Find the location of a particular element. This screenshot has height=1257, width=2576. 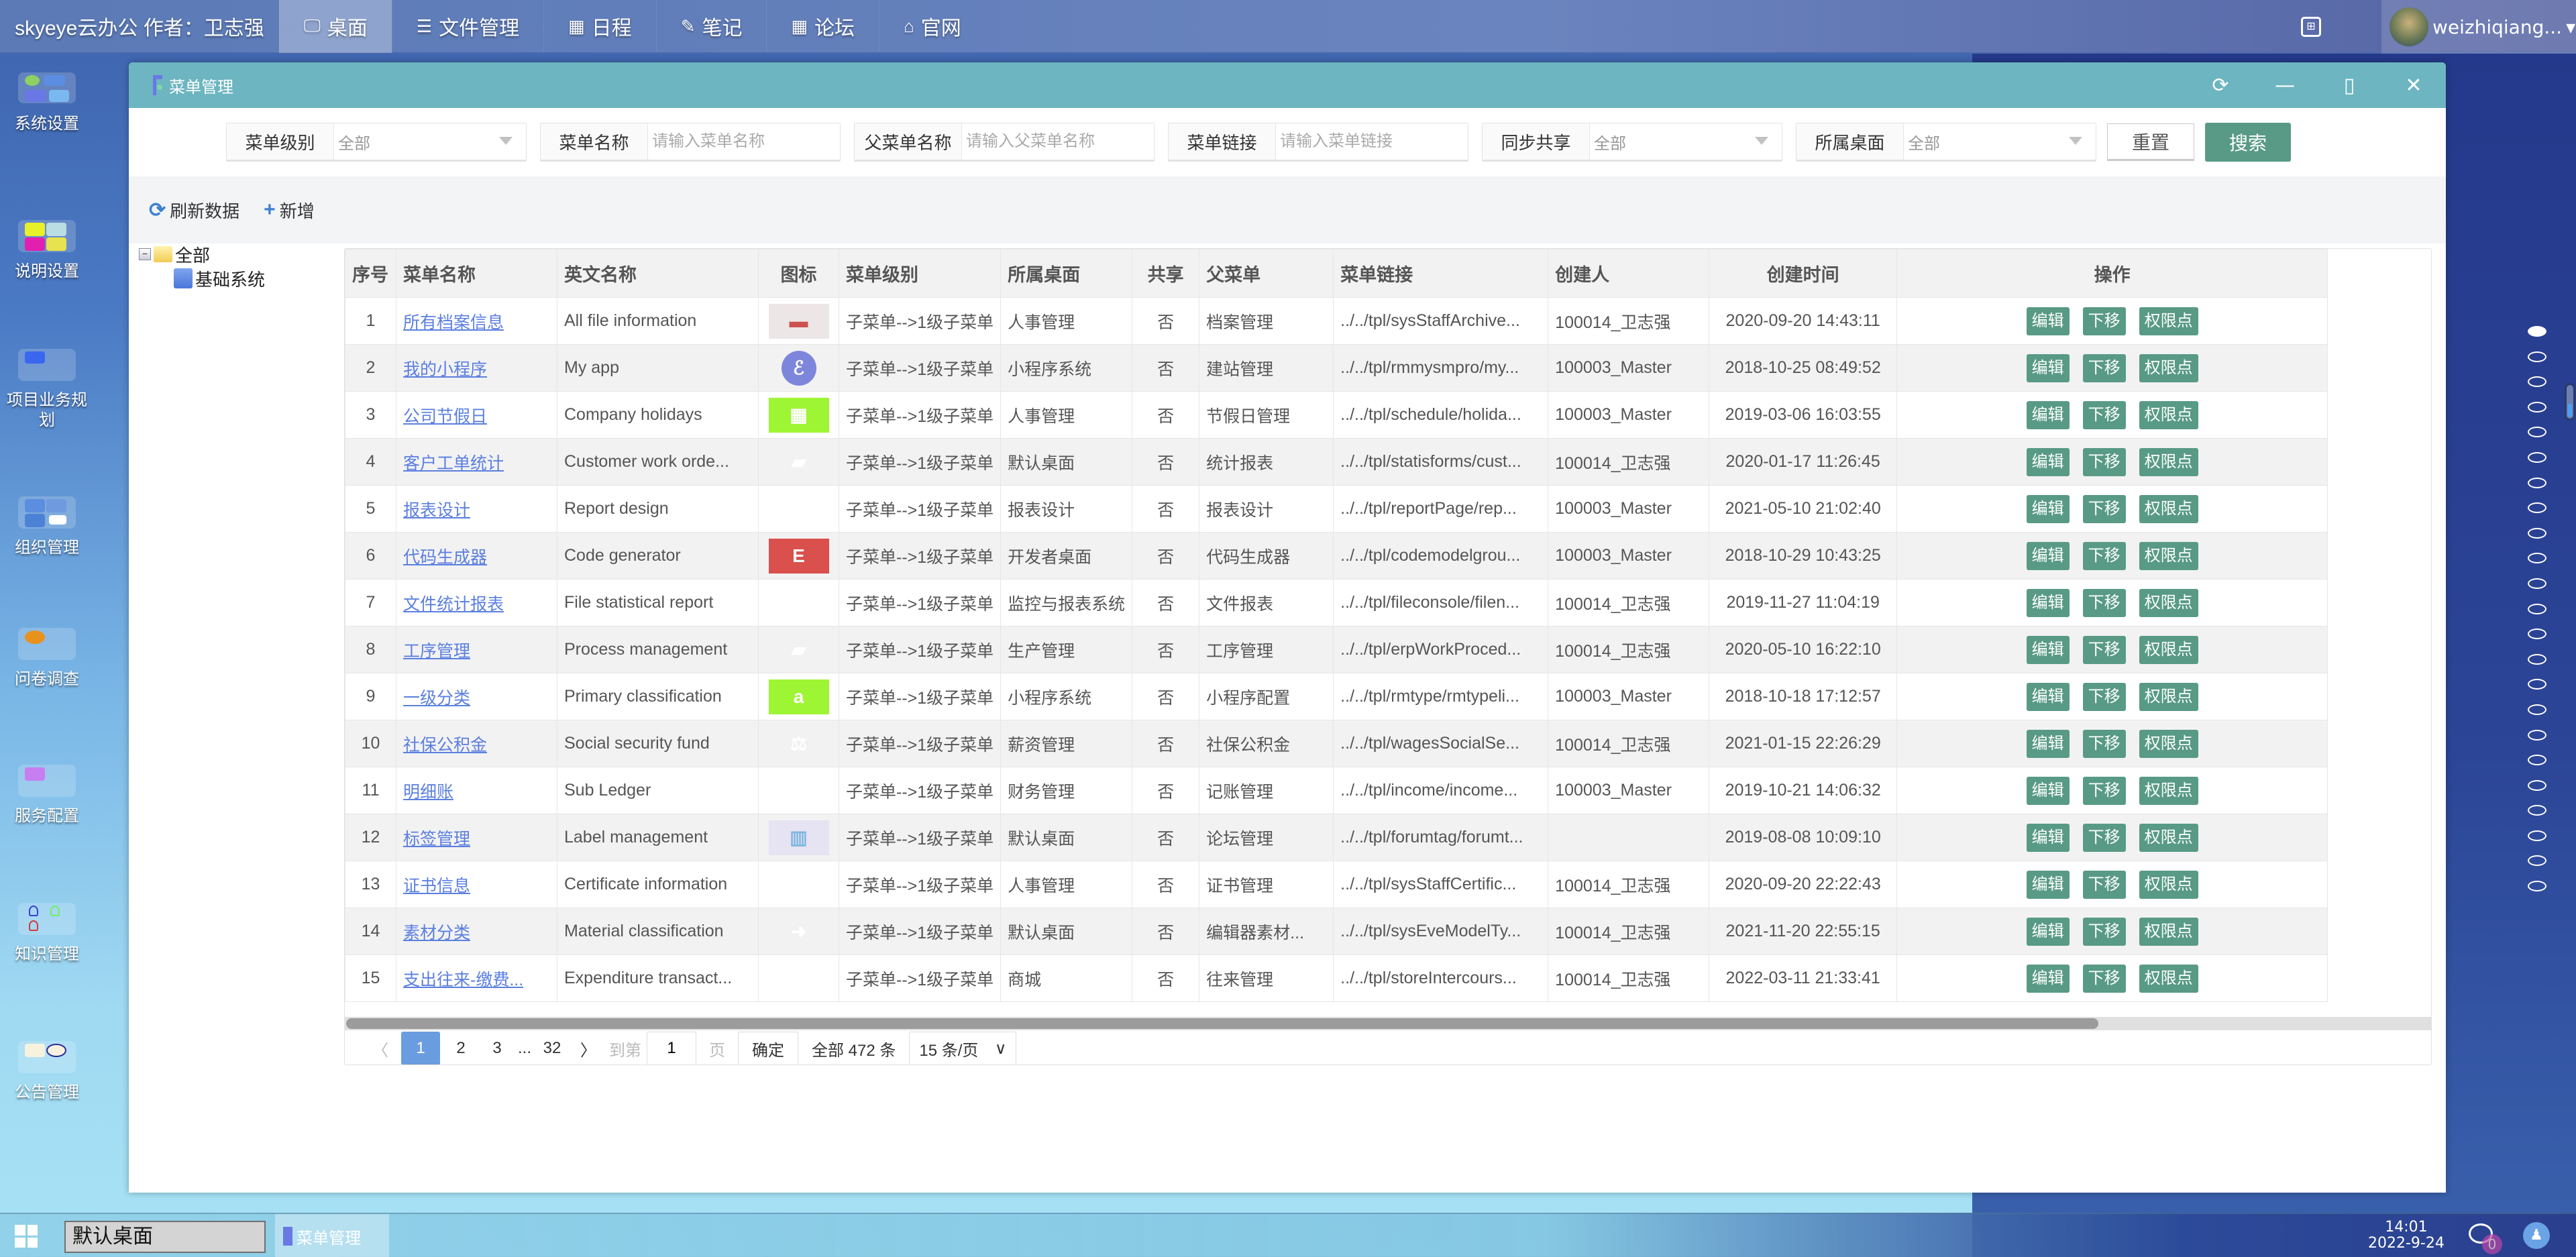

menu-name-link: 我的小程序 is located at coordinates (445, 370).